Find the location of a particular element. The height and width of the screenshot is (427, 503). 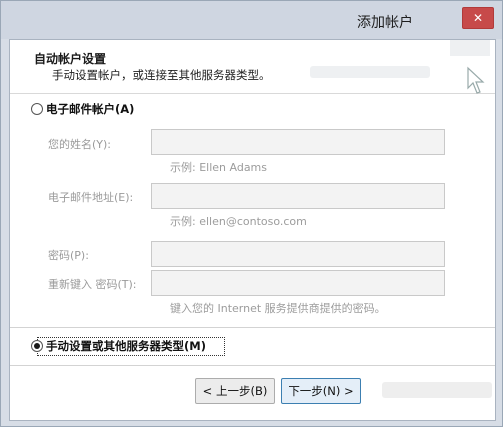

close-button: ✕ is located at coordinates (478, 18).